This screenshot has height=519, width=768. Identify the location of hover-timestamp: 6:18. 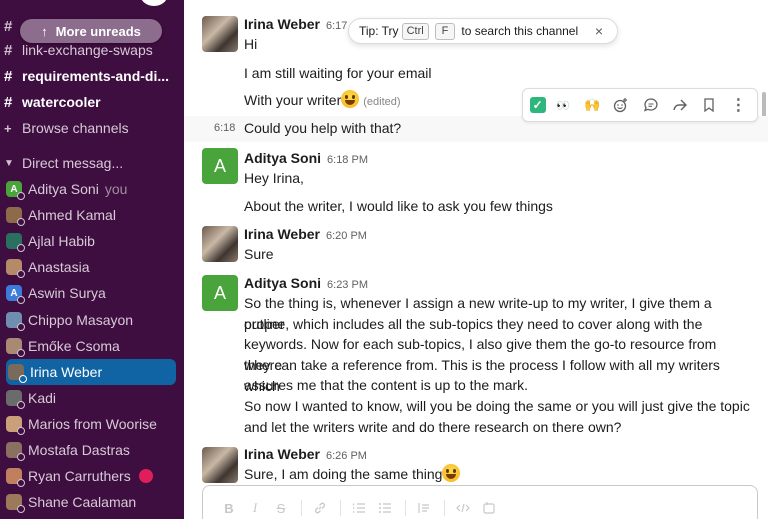
(224, 128).